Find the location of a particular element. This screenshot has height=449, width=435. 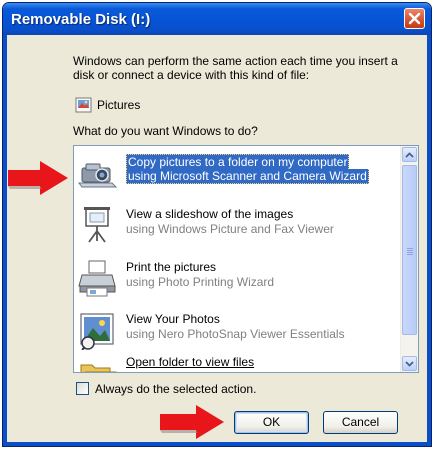

thumb-grip is located at coordinates (410, 248).